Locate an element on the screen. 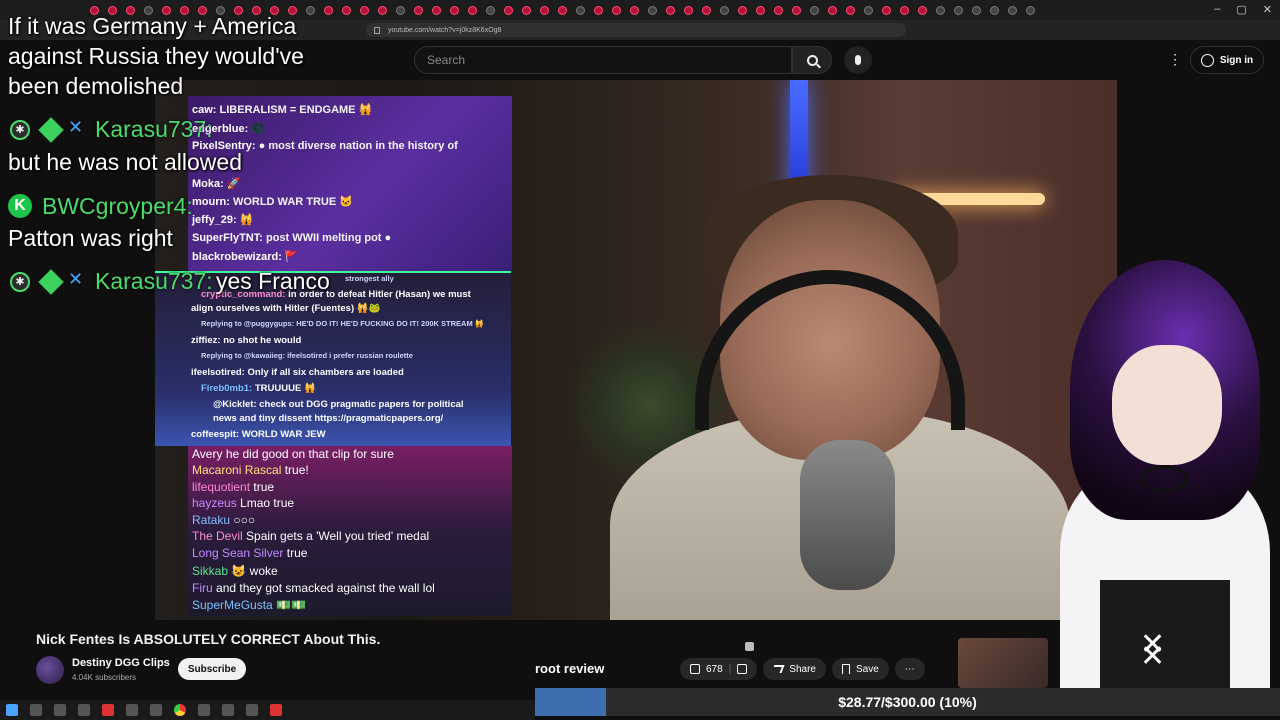 Image resolution: width=1280 pixels, height=720 pixels. chat-username: lifequotient is located at coordinates (221, 487).